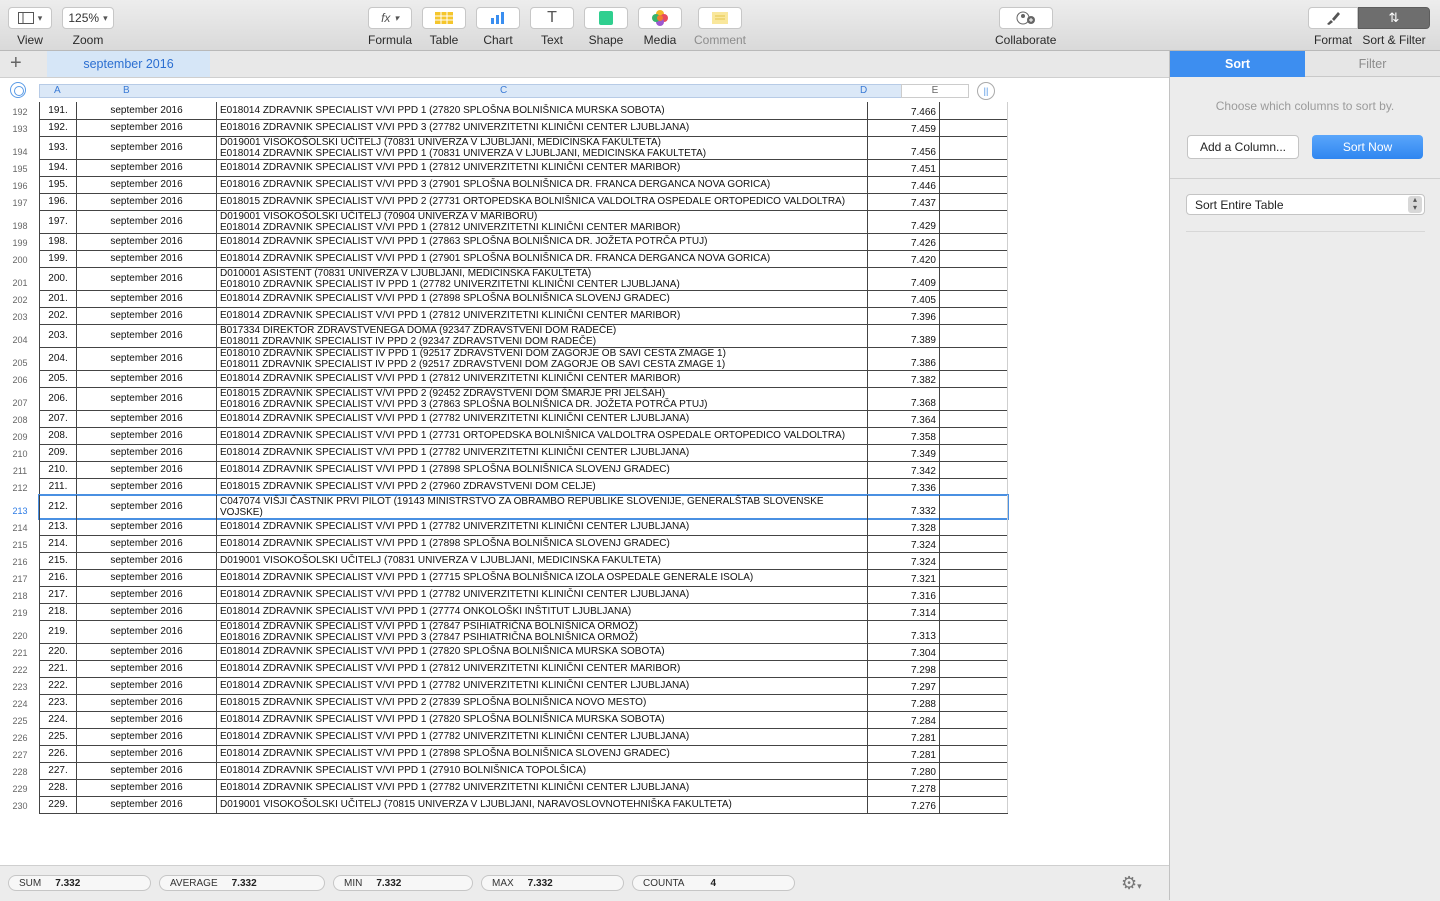 The width and height of the screenshot is (1440, 901). What do you see at coordinates (58, 184) in the screenshot?
I see `cell-rank: 195.` at bounding box center [58, 184].